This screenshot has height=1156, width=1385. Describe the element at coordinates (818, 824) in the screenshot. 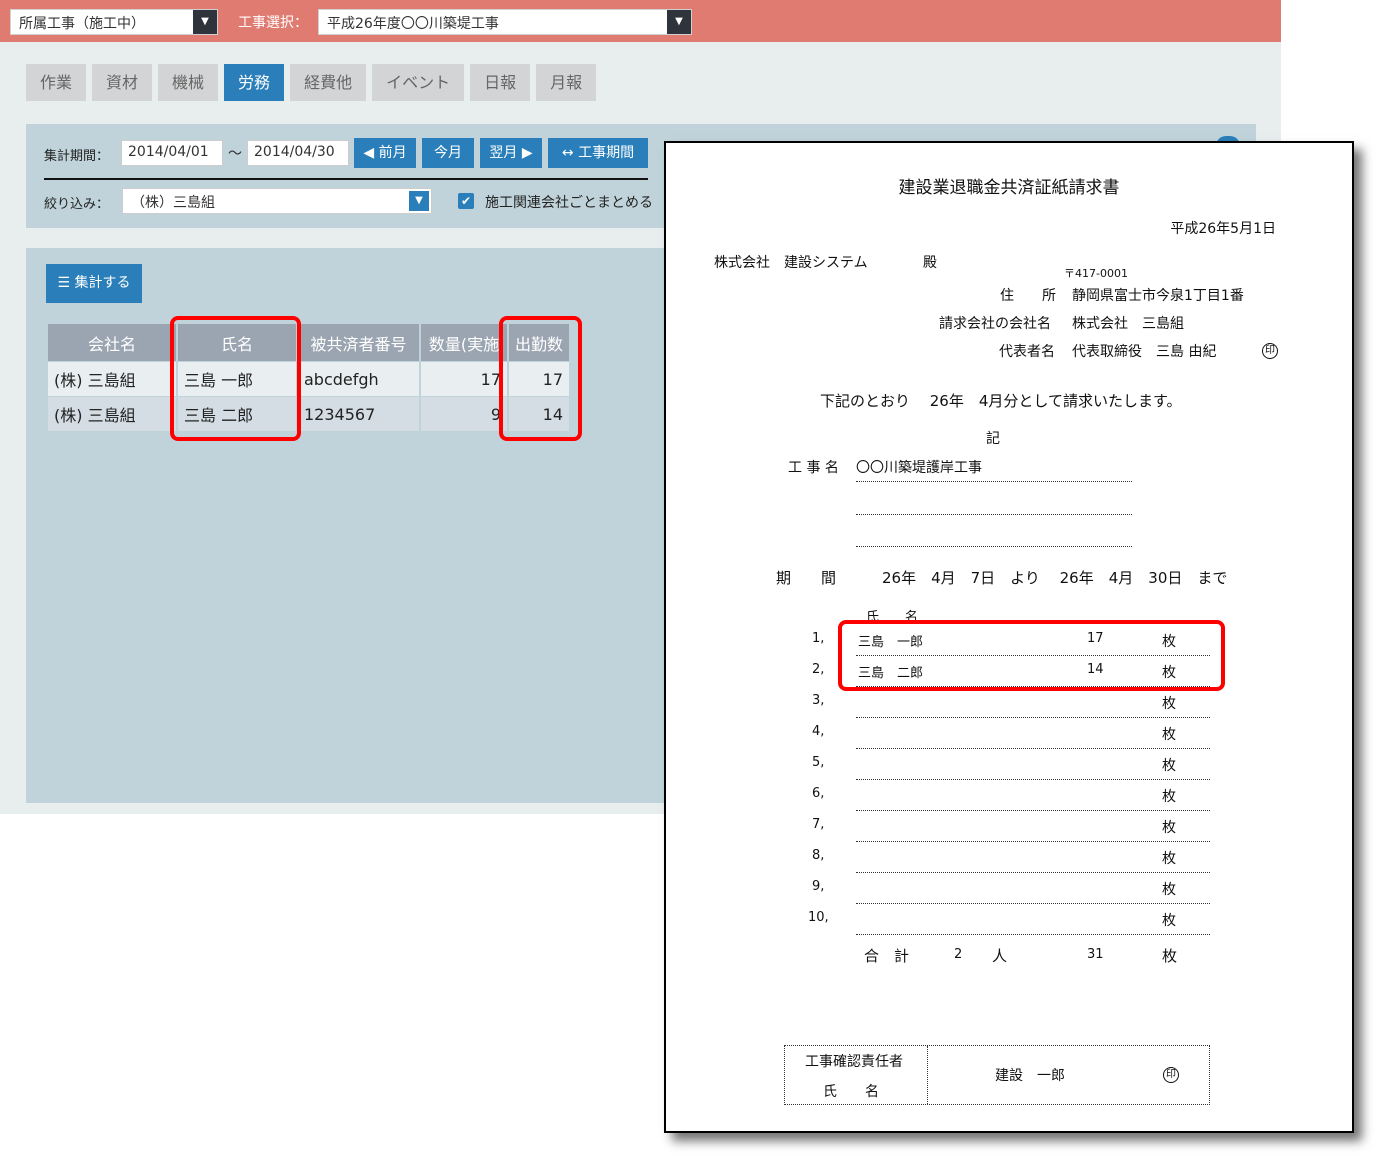

I see `entry-number: 7,` at that location.